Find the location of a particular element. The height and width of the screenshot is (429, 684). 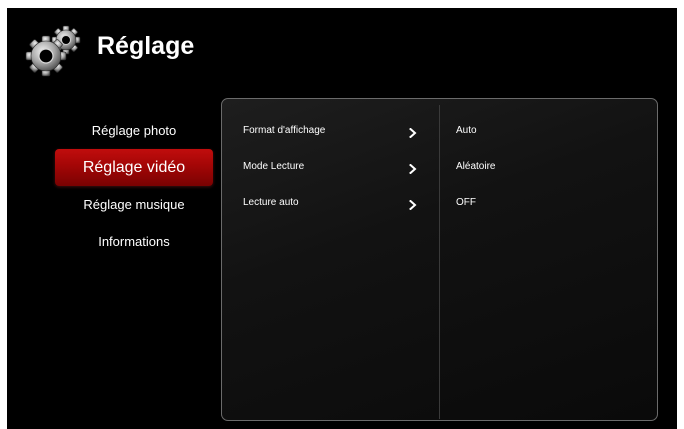

setting-row-display-format: Format d'affichage Auto is located at coordinates (439, 133).